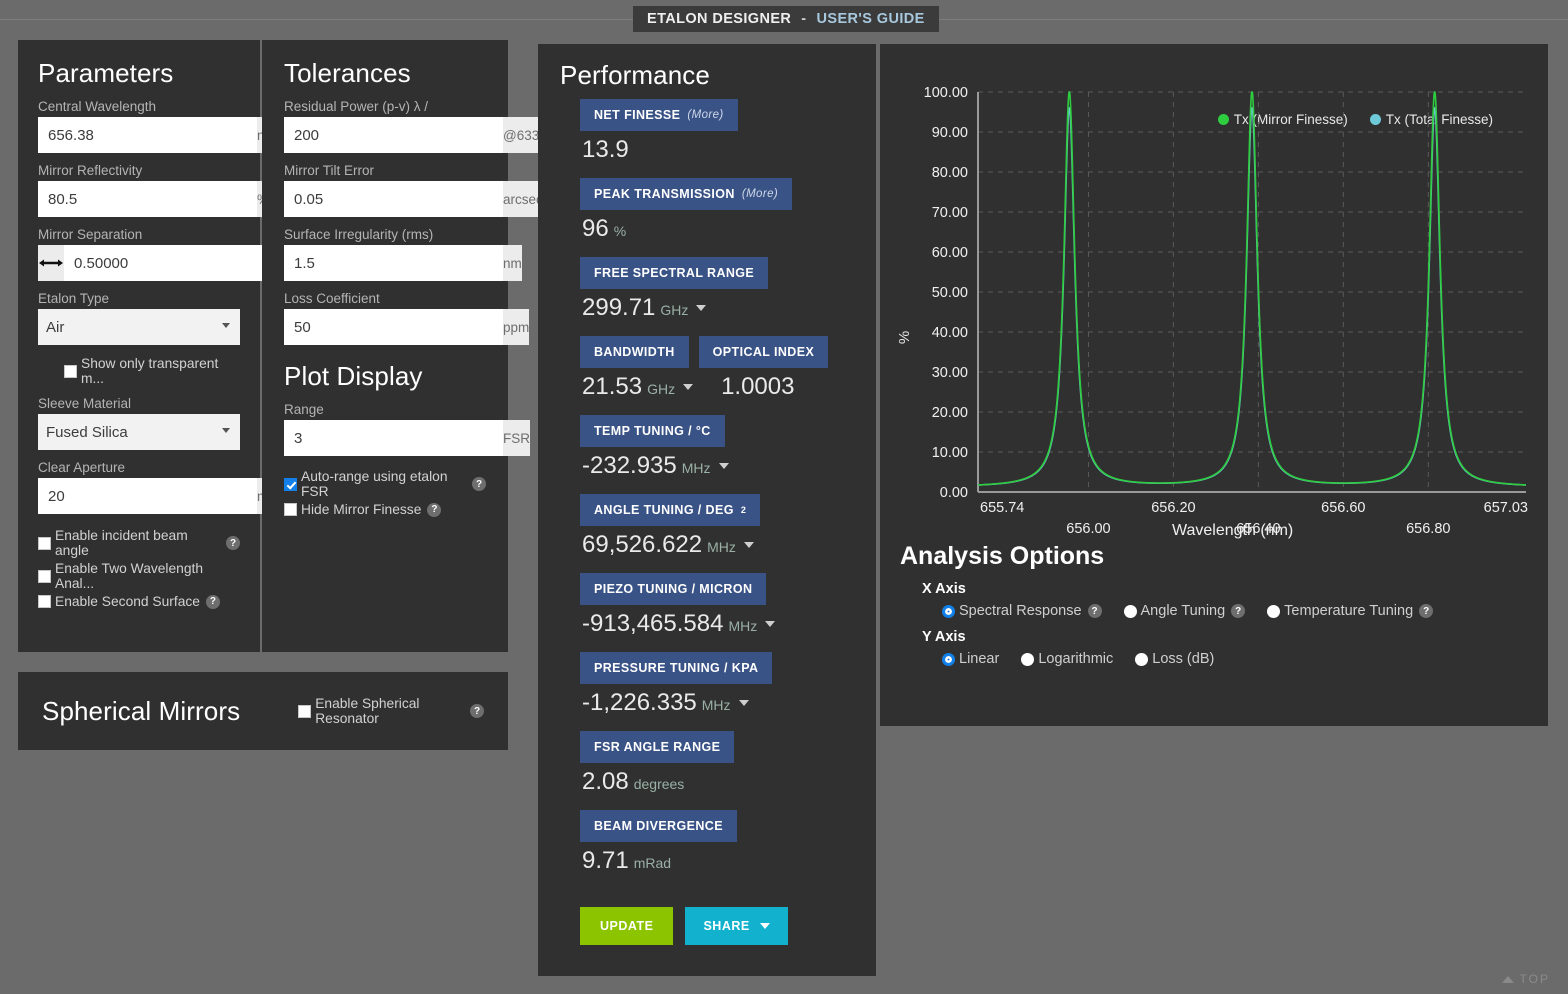 Image resolution: width=1568 pixels, height=994 pixels. I want to click on parameters-title: Parameters, so click(106, 73).